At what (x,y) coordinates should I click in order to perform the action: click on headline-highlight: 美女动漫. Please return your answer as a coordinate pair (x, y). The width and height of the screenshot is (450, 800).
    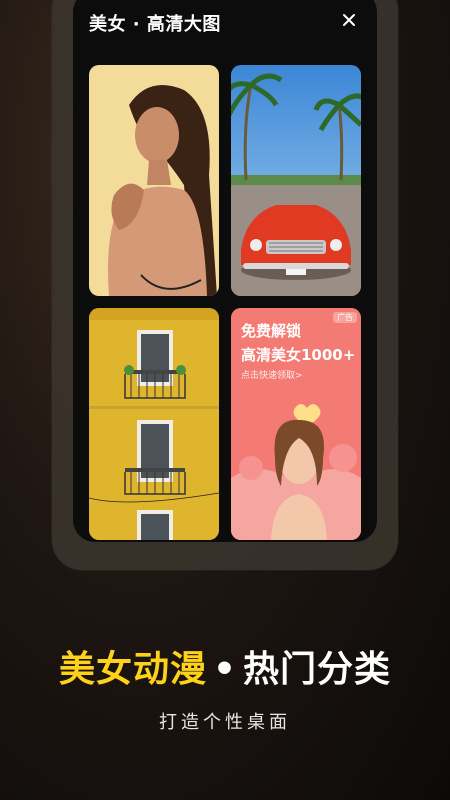
    Looking at the image, I should click on (132, 669).